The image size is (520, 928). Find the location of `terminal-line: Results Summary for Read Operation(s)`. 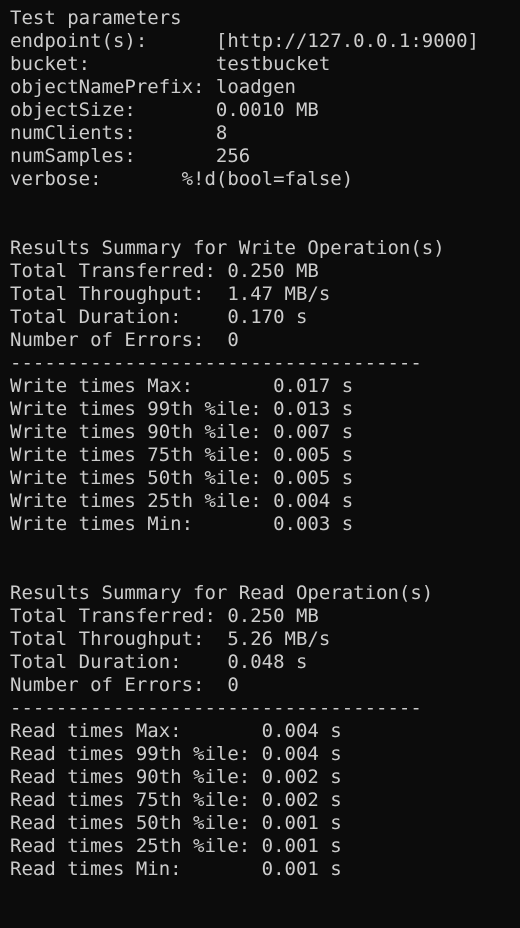

terminal-line: Results Summary for Read Operation(s) is located at coordinates (222, 593).